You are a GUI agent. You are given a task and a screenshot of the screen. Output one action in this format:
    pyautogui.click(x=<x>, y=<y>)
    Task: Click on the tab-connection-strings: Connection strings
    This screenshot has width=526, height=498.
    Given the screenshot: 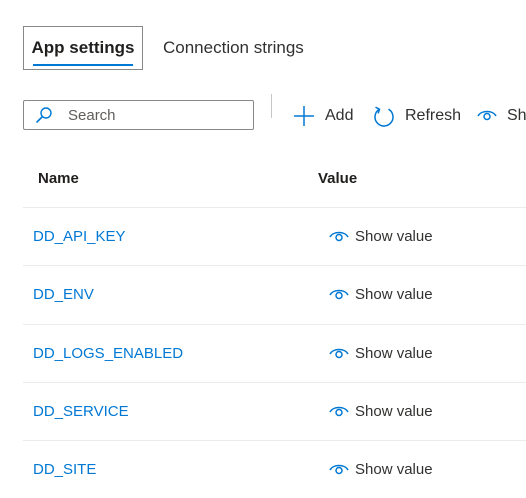 What is the action you would take?
    pyautogui.click(x=233, y=48)
    